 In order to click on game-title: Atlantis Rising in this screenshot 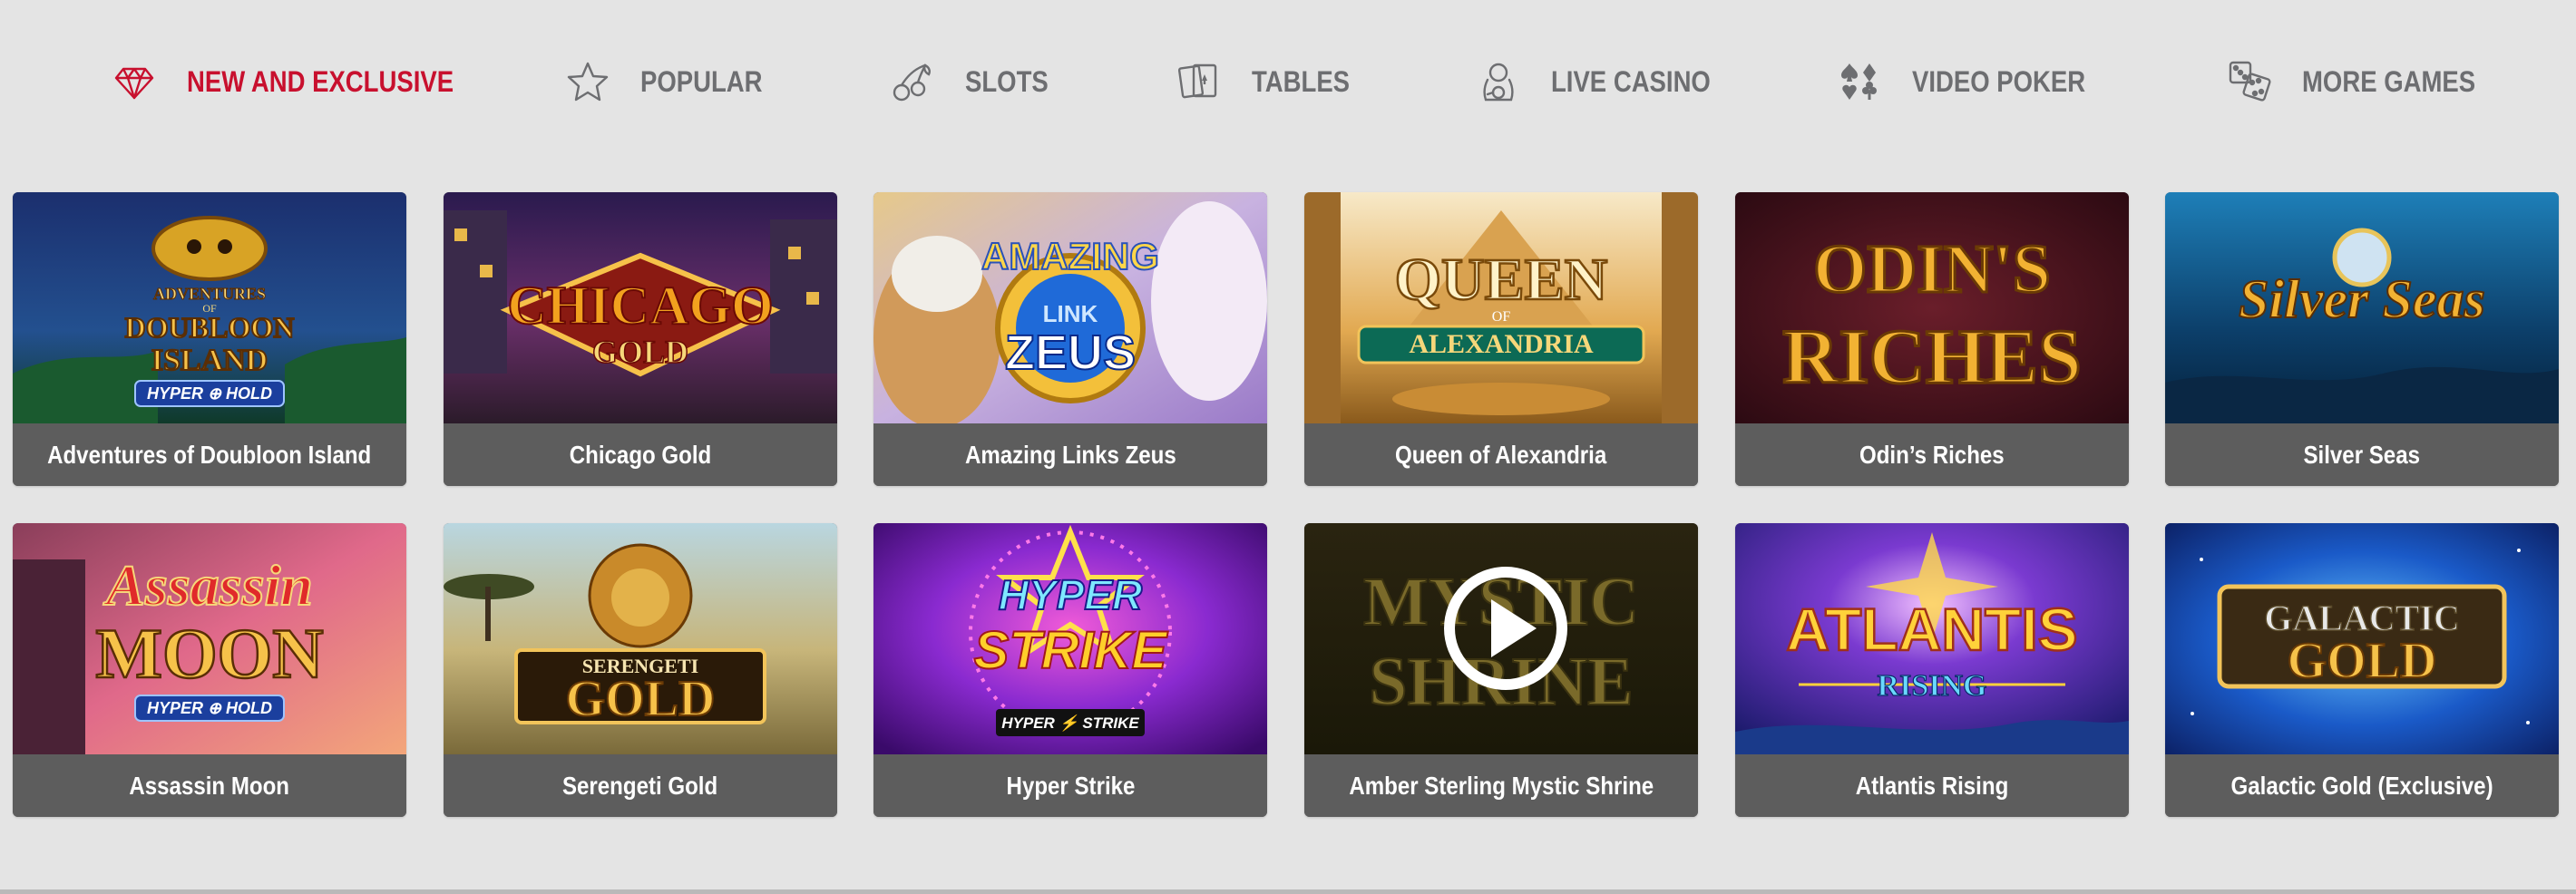, I will do `click(1932, 785)`.